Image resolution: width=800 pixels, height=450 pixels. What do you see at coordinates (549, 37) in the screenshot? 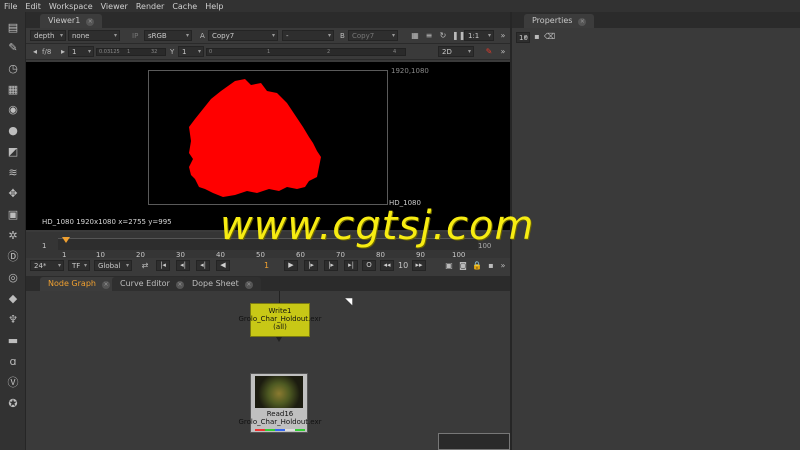
I see `clear-panels-icon: ⌫` at bounding box center [549, 37].